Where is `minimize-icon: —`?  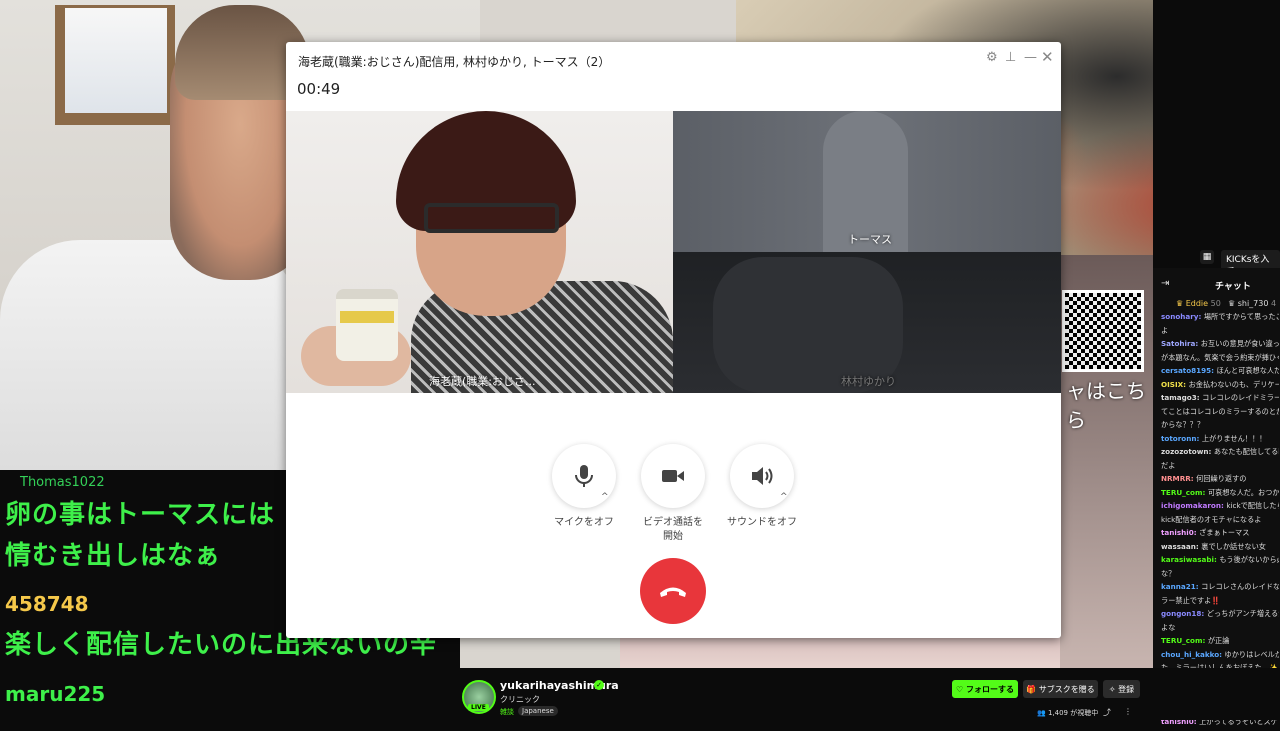 minimize-icon: — is located at coordinates (1030, 57).